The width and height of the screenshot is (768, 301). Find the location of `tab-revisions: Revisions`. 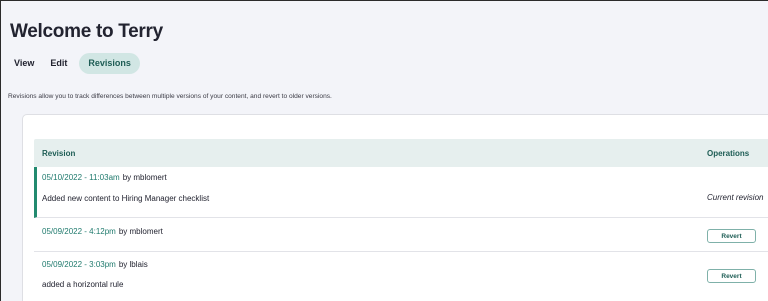

tab-revisions: Revisions is located at coordinates (109, 63).